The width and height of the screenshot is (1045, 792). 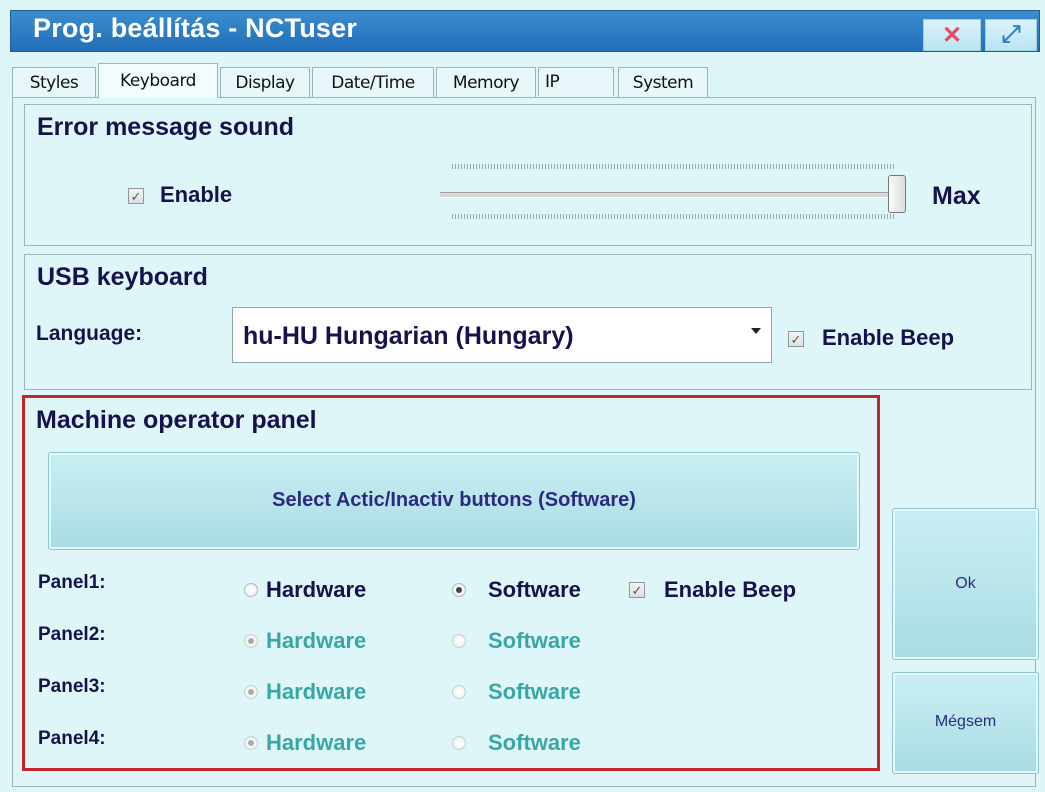 What do you see at coordinates (1011, 35) in the screenshot?
I see `maximize-icon: ⤢` at bounding box center [1011, 35].